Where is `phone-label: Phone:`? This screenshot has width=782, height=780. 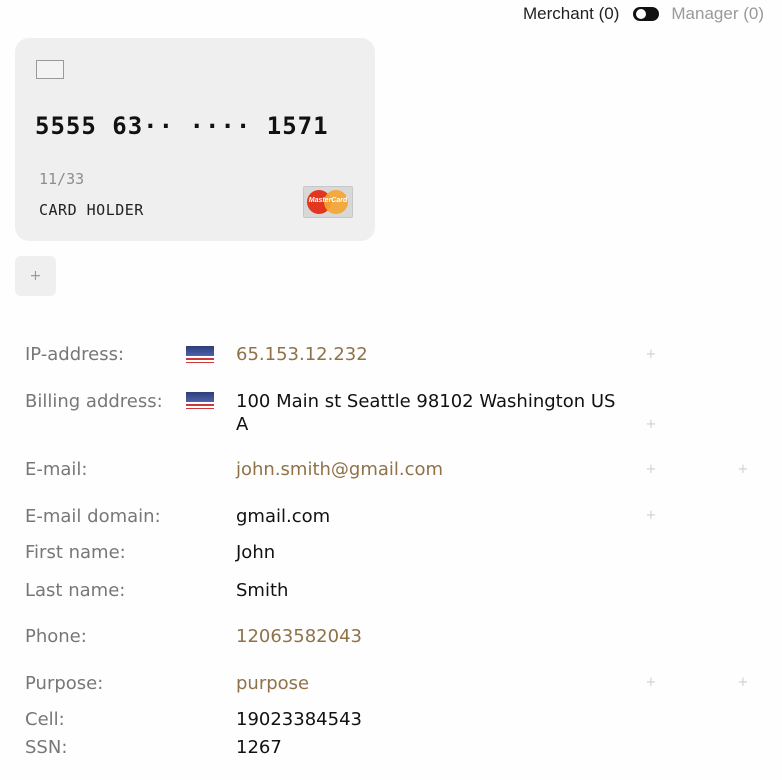
phone-label: Phone: is located at coordinates (56, 636).